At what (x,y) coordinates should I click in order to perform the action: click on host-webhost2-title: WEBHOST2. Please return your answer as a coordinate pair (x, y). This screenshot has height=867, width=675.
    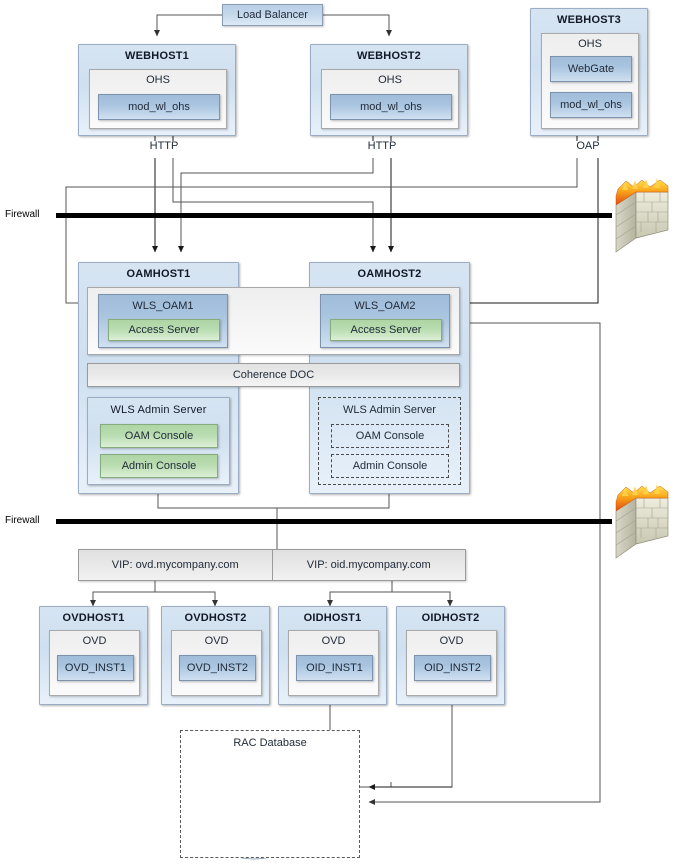
    Looking at the image, I should click on (389, 56).